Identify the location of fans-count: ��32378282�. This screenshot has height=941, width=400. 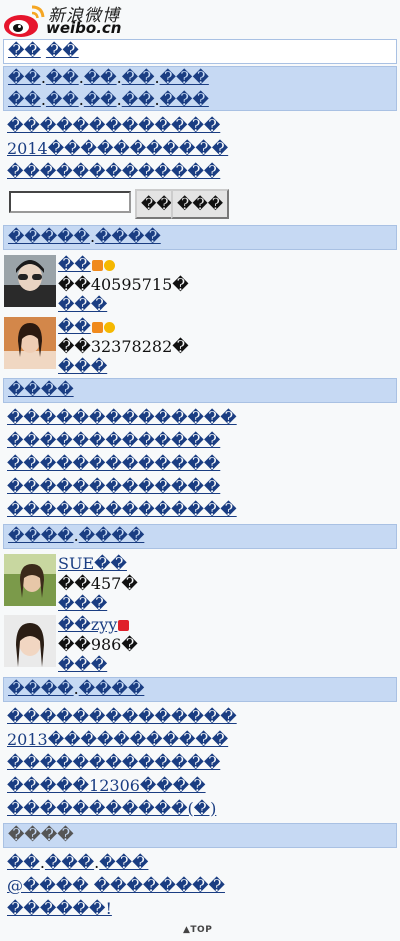
(123, 346).